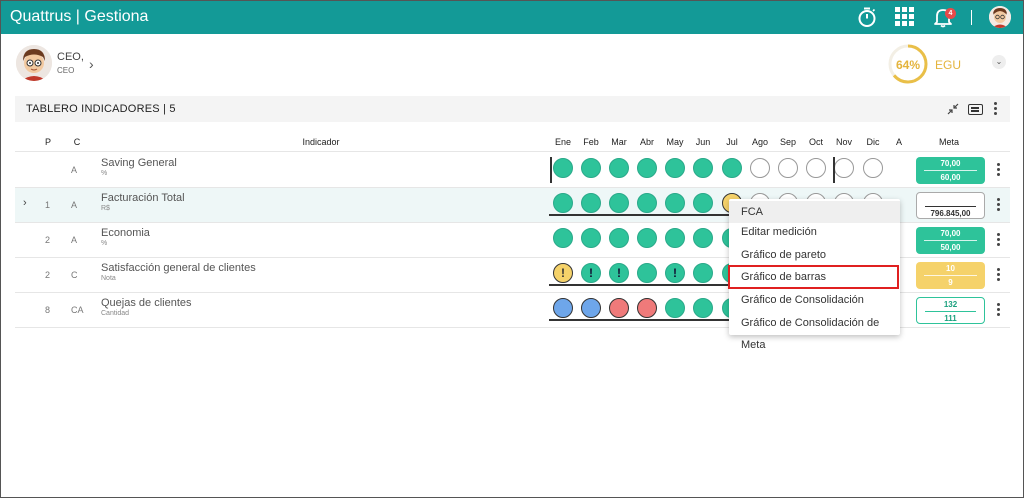  What do you see at coordinates (950, 233) in the screenshot?
I see `meta-target: 70,00` at bounding box center [950, 233].